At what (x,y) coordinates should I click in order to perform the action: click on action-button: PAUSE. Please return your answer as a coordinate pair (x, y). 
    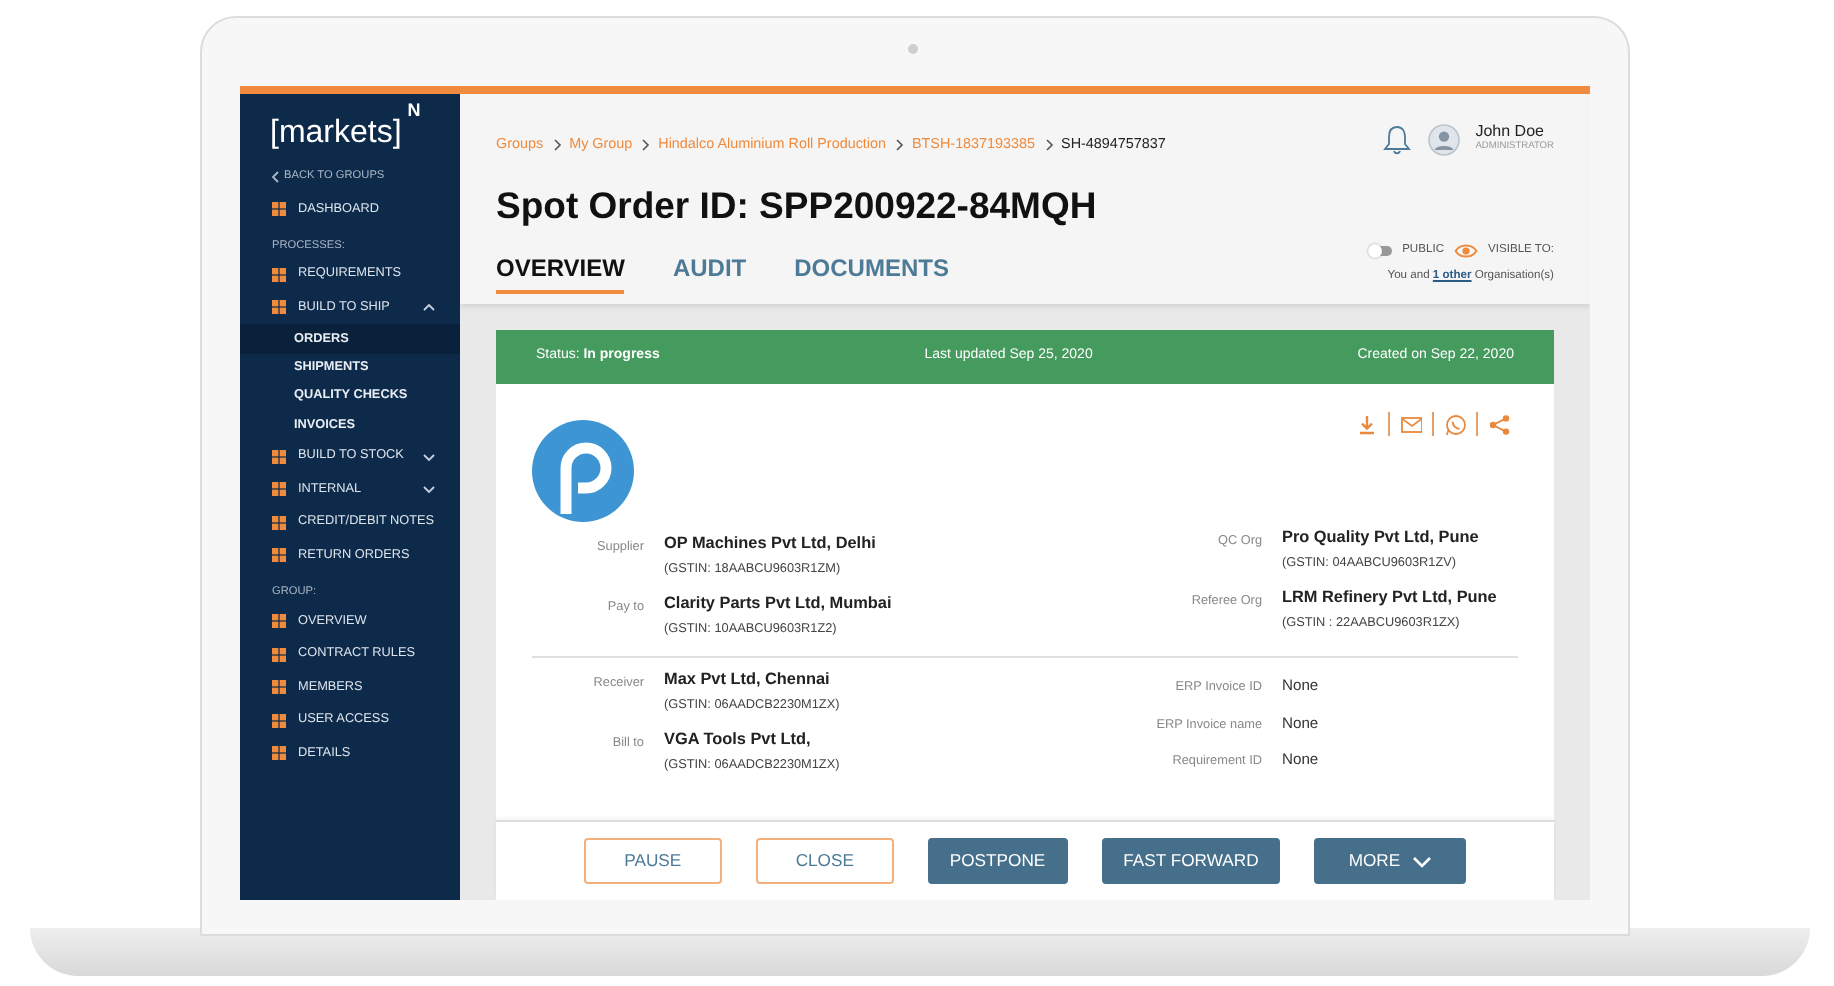
    Looking at the image, I should click on (652, 861).